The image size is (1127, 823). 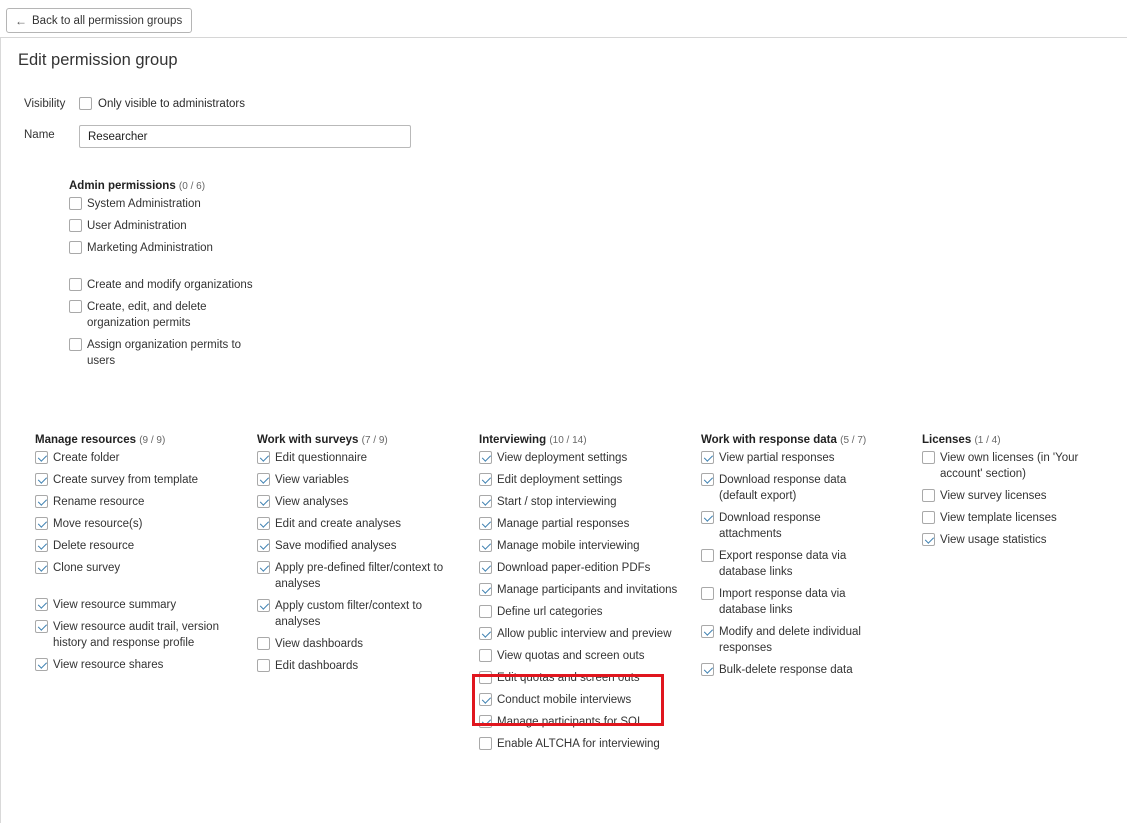 What do you see at coordinates (579, 612) in the screenshot?
I see `permission-item: Define url categories` at bounding box center [579, 612].